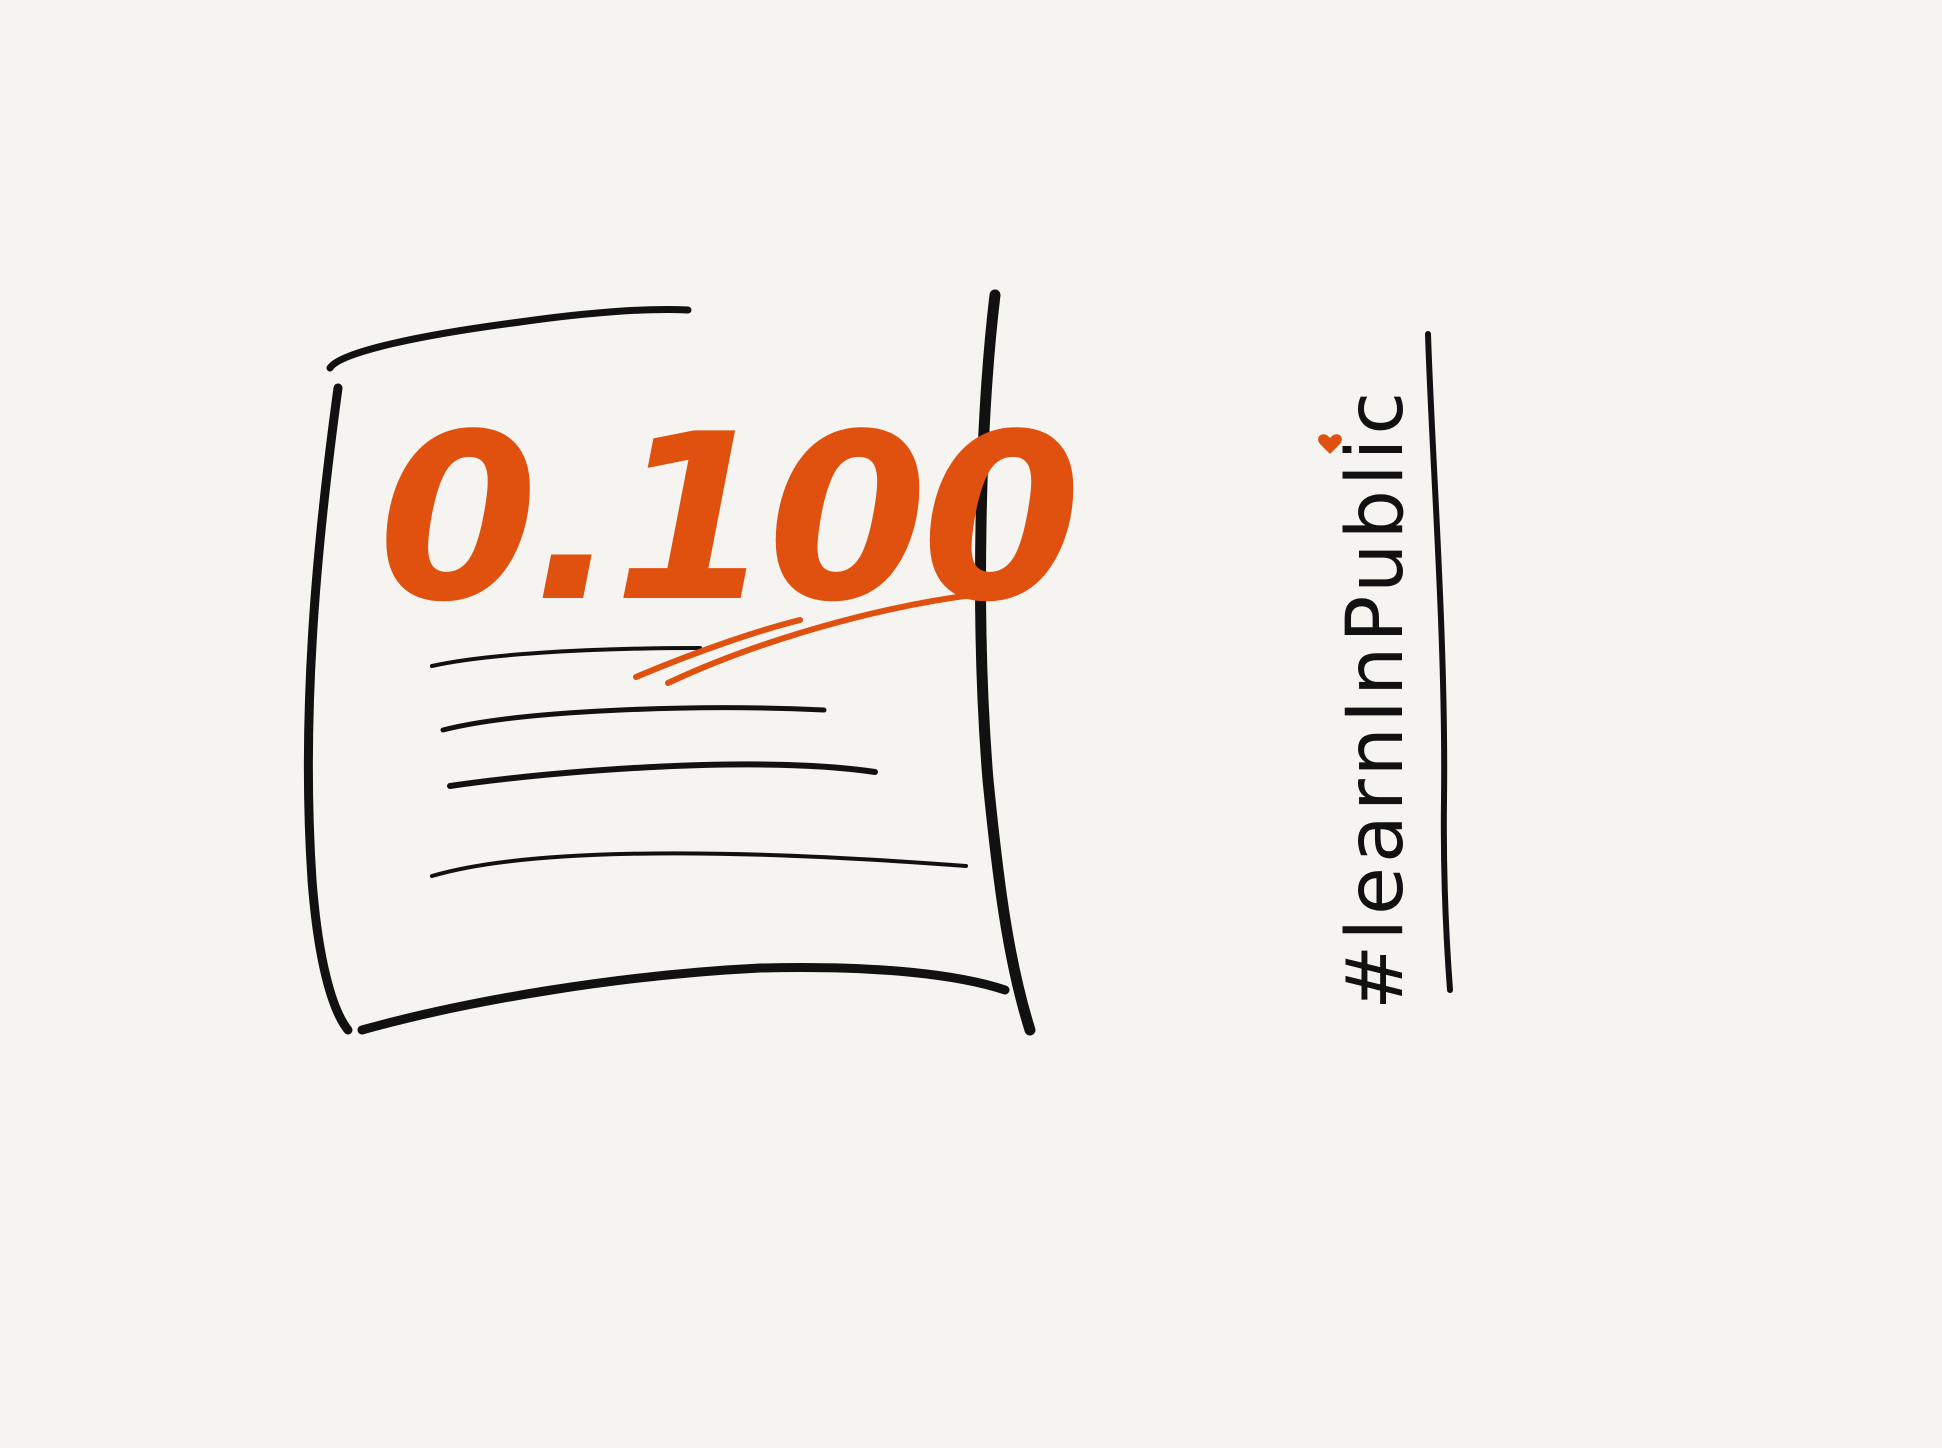  I want to click on hashtag-text: #learnInPublic, so click(1376, 699).